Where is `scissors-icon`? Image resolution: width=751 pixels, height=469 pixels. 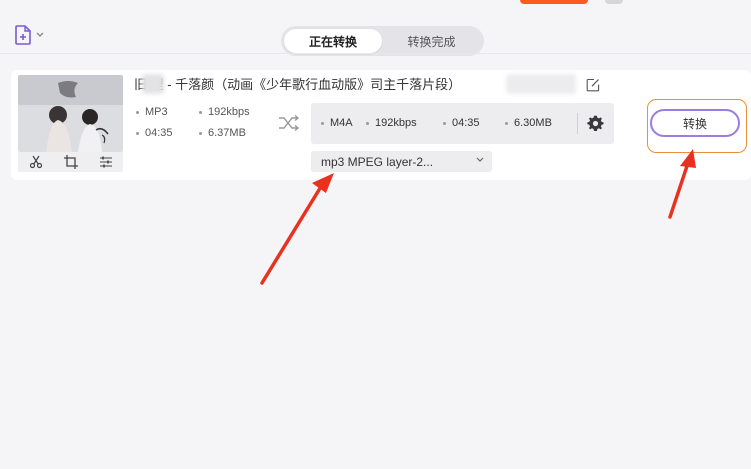 scissors-icon is located at coordinates (35, 162).